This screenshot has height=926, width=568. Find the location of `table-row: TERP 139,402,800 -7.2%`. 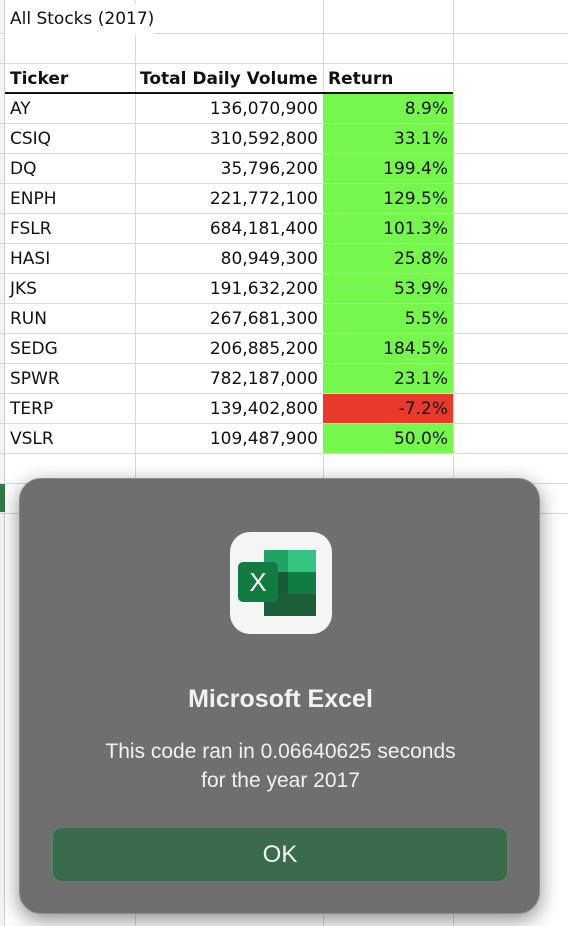

table-row: TERP 139,402,800 -7.2% is located at coordinates (284, 409).